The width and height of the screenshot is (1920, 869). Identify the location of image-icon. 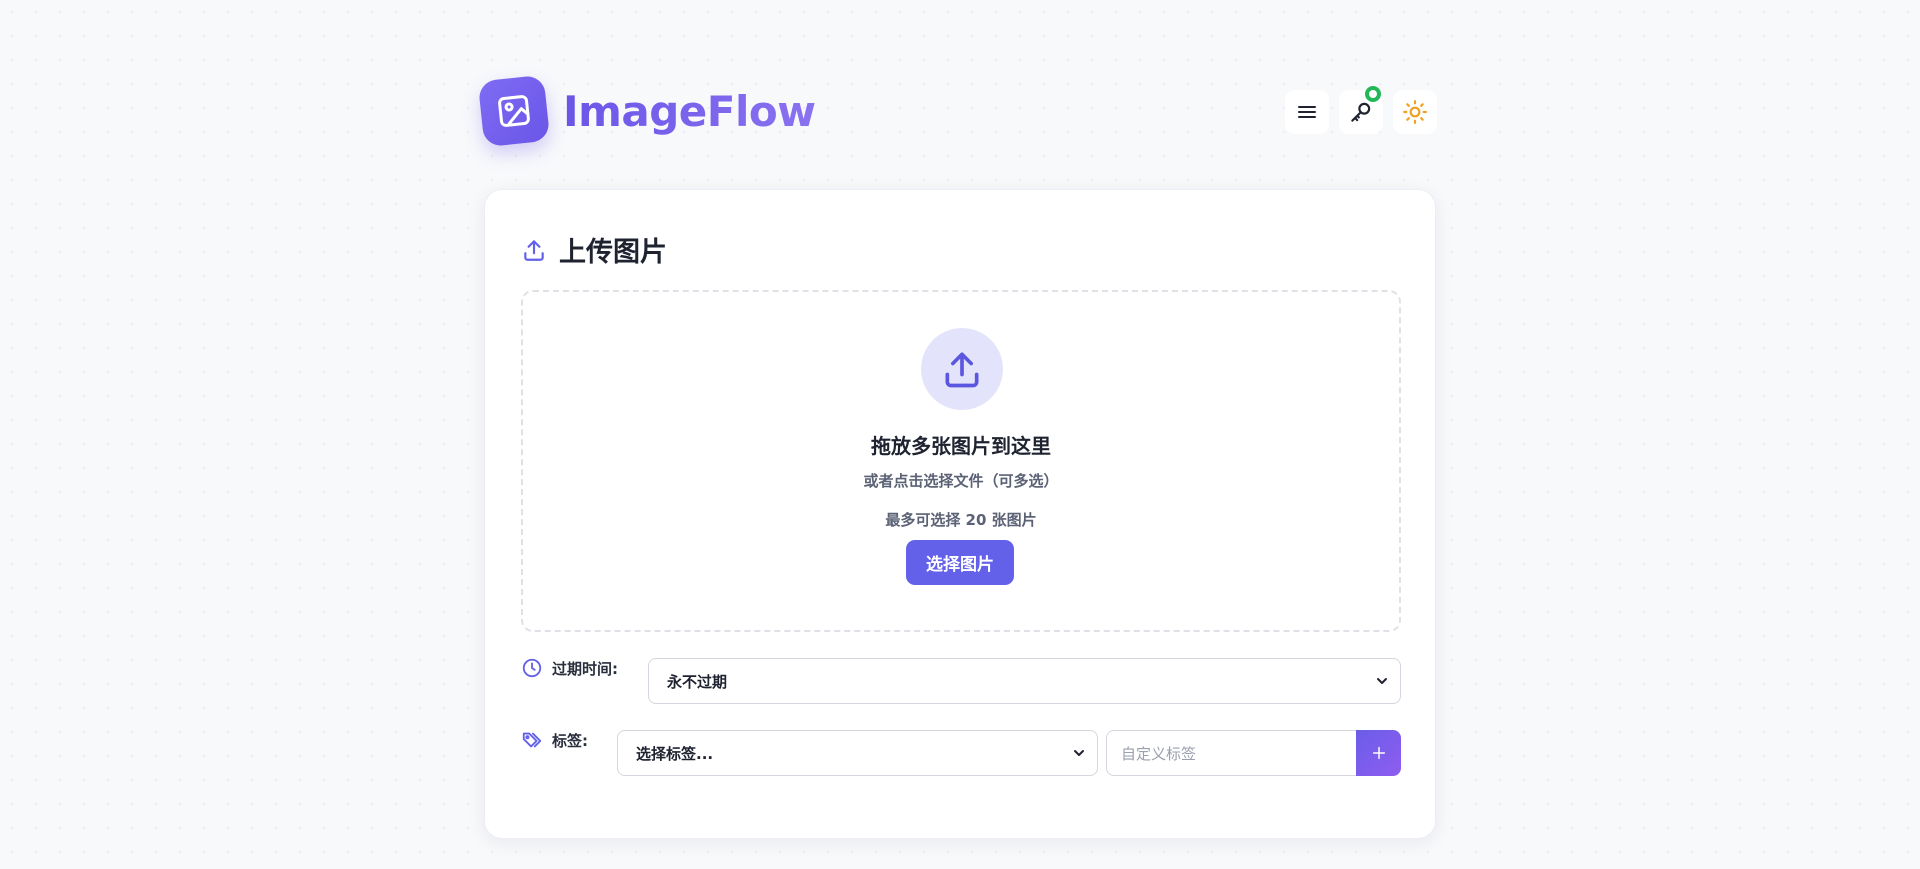
(514, 111).